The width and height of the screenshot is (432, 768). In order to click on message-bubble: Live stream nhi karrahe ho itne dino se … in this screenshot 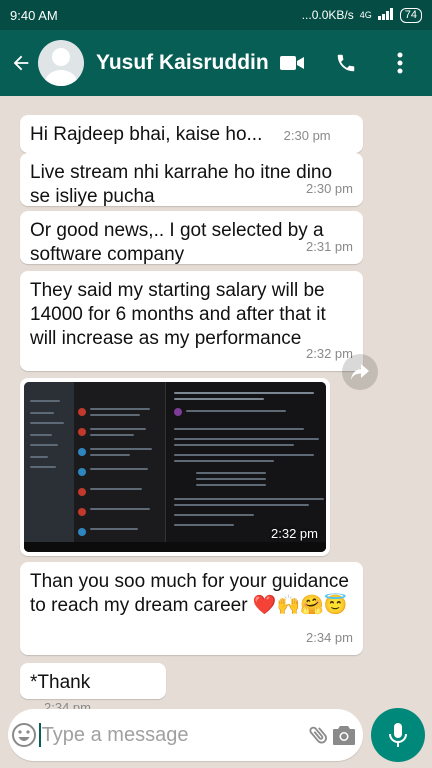, I will do `click(191, 180)`.